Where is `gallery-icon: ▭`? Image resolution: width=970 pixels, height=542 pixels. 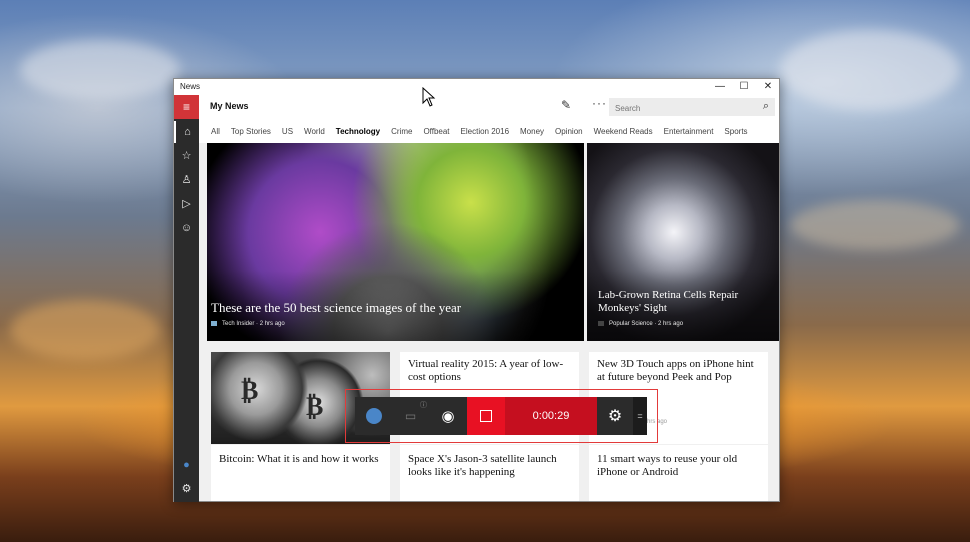
gallery-icon: ▭ is located at coordinates (410, 416).